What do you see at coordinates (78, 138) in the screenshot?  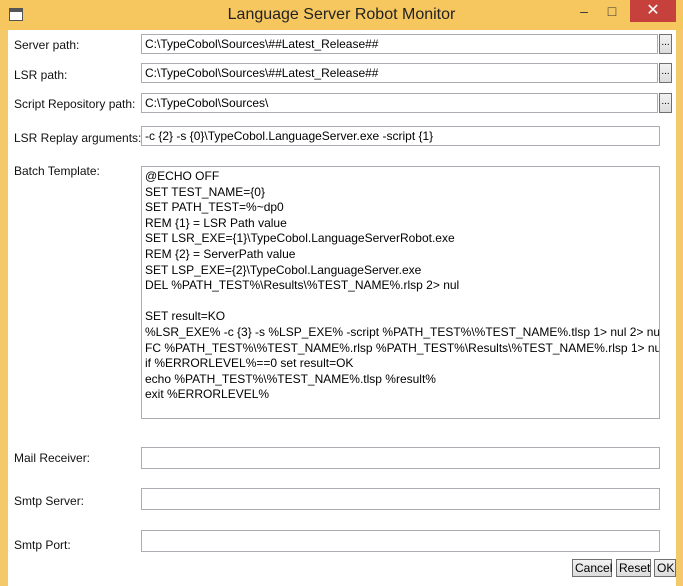 I see `lsr-replay-args-label: LSR Replay arguments:` at bounding box center [78, 138].